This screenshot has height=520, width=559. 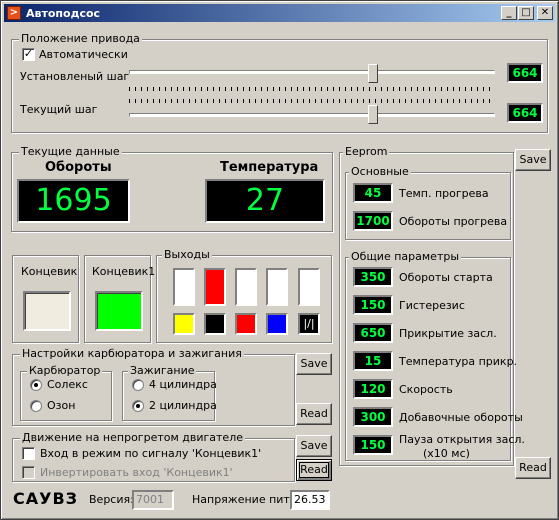 What do you see at coordinates (446, 277) in the screenshot?
I see `start-rpm-label: Обороты старта` at bounding box center [446, 277].